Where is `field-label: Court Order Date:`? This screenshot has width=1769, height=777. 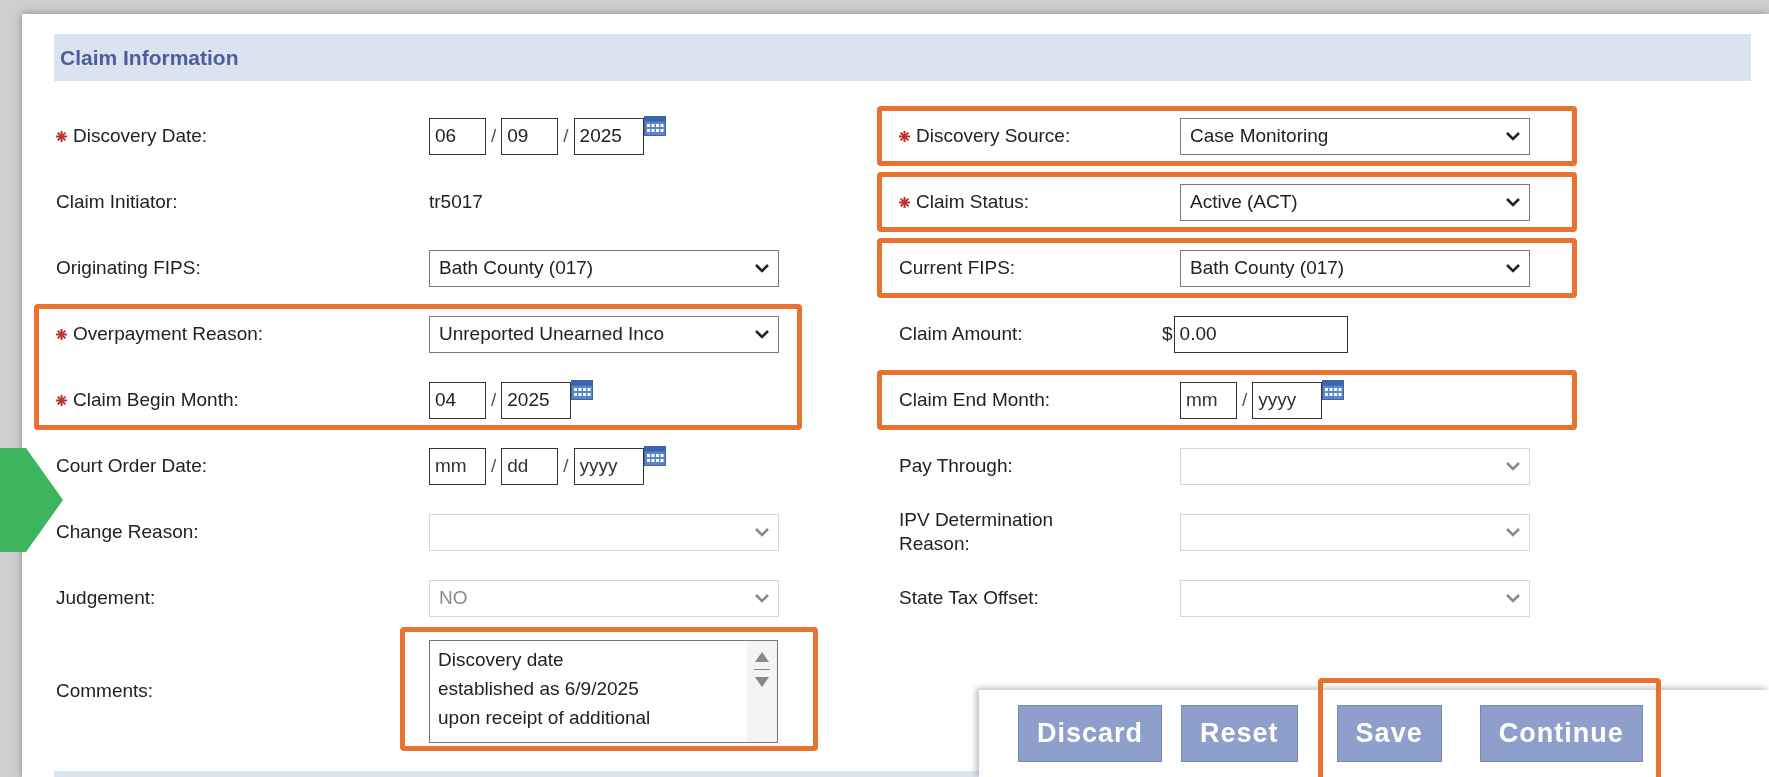 field-label: Court Order Date: is located at coordinates (131, 466).